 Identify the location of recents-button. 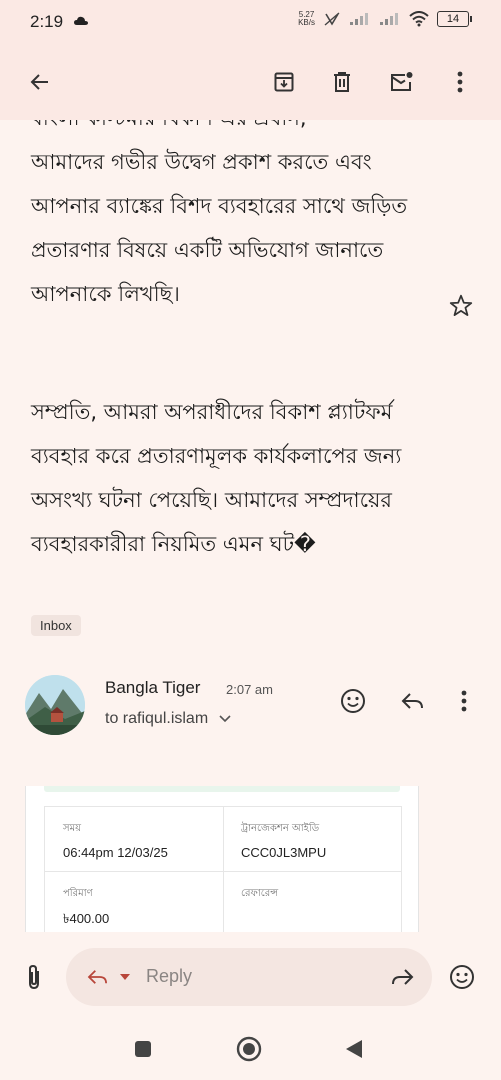
(143, 1049).